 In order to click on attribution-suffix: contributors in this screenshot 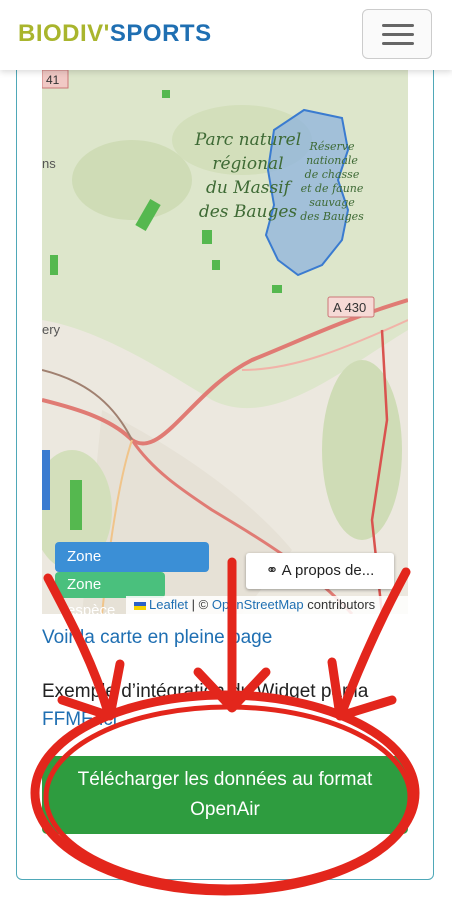, I will do `click(339, 604)`.